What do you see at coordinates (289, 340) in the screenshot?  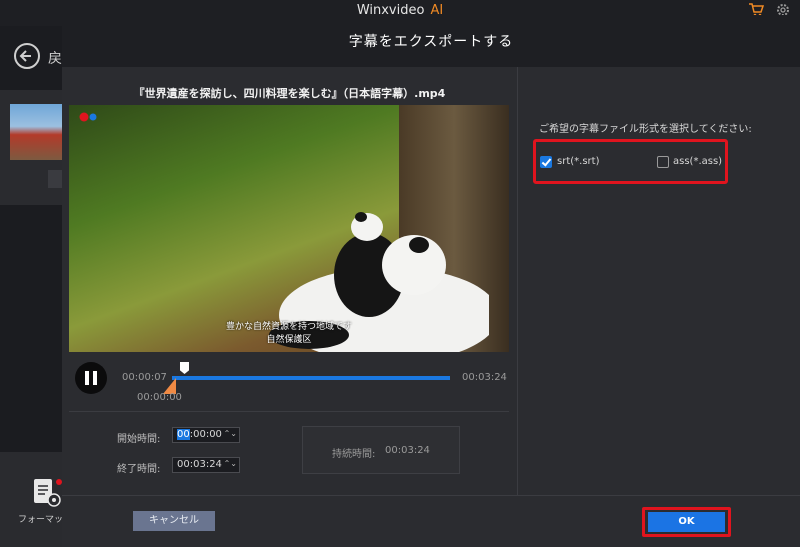 I see `video-subtitle-line-2: 自然保護区` at bounding box center [289, 340].